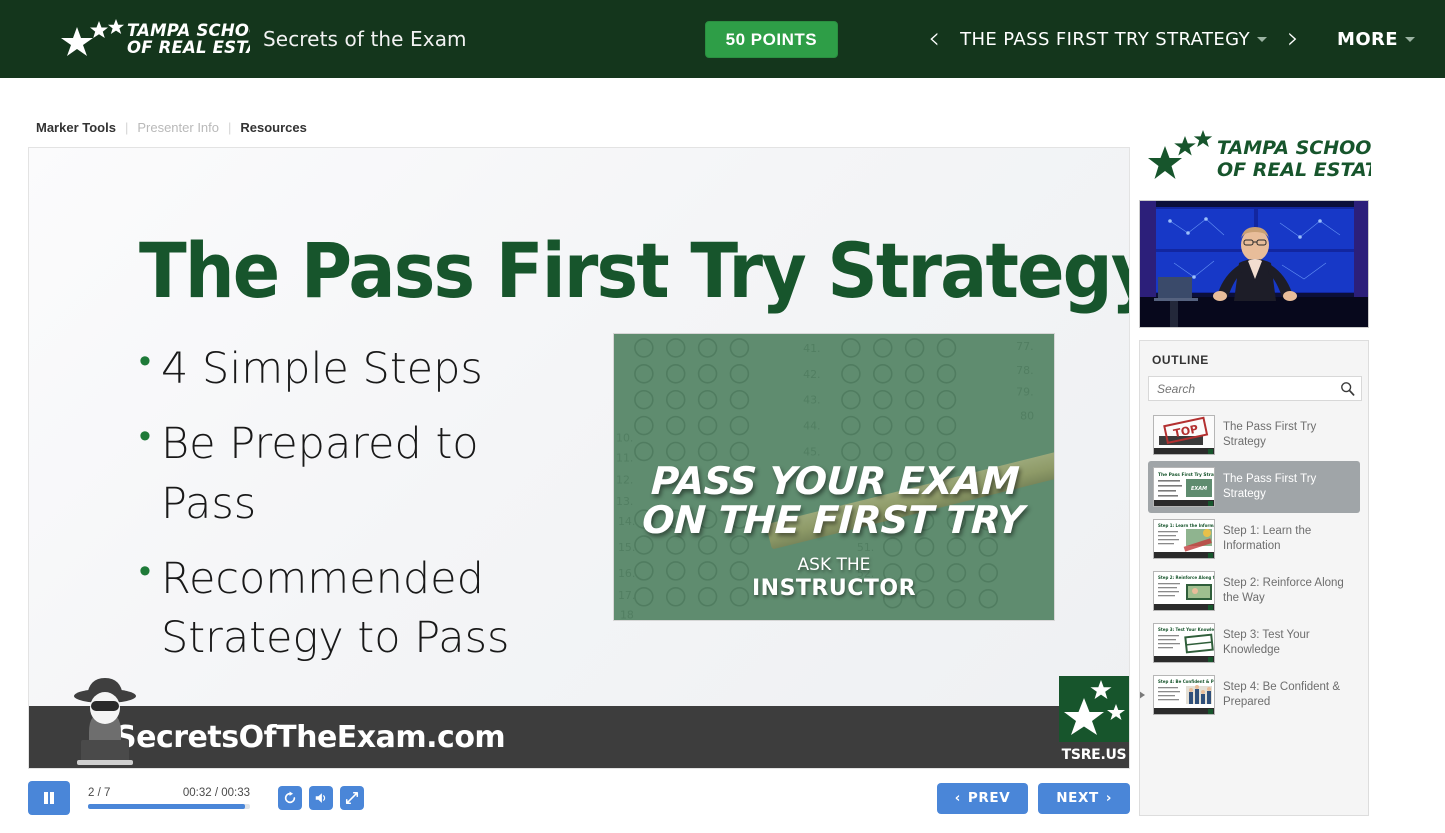  Describe the element at coordinates (76, 127) in the screenshot. I see `marker-tools-link: Marker Tools` at that location.